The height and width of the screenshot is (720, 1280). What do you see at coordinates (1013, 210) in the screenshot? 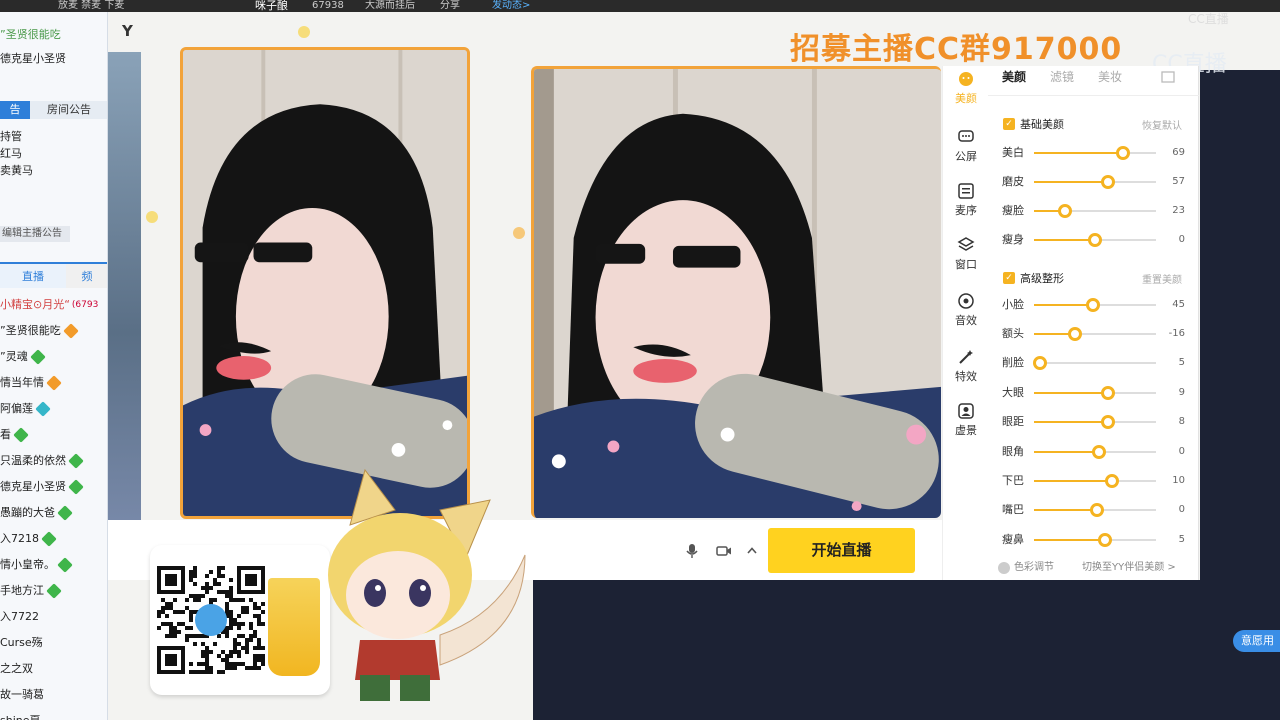
I see `slider-label: 瘦脸` at bounding box center [1013, 210].